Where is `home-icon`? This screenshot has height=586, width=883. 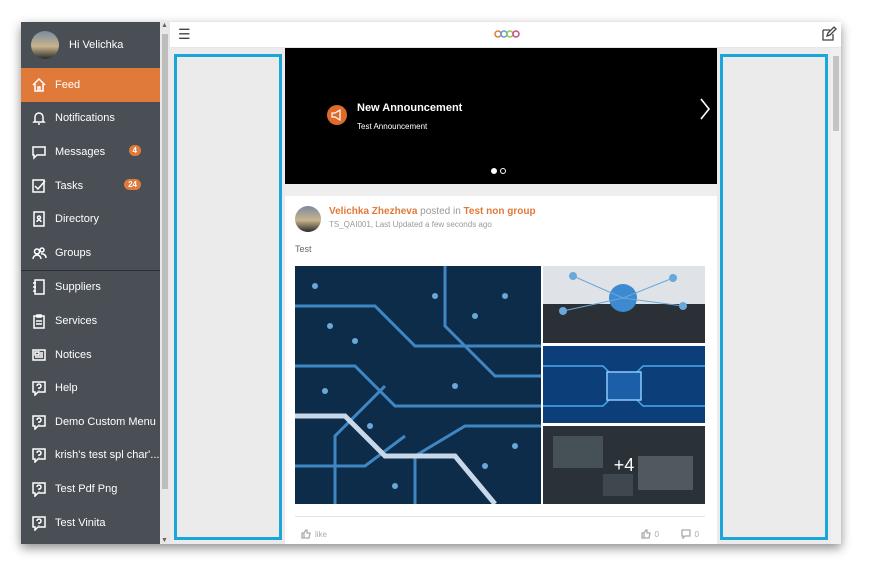 home-icon is located at coordinates (39, 85).